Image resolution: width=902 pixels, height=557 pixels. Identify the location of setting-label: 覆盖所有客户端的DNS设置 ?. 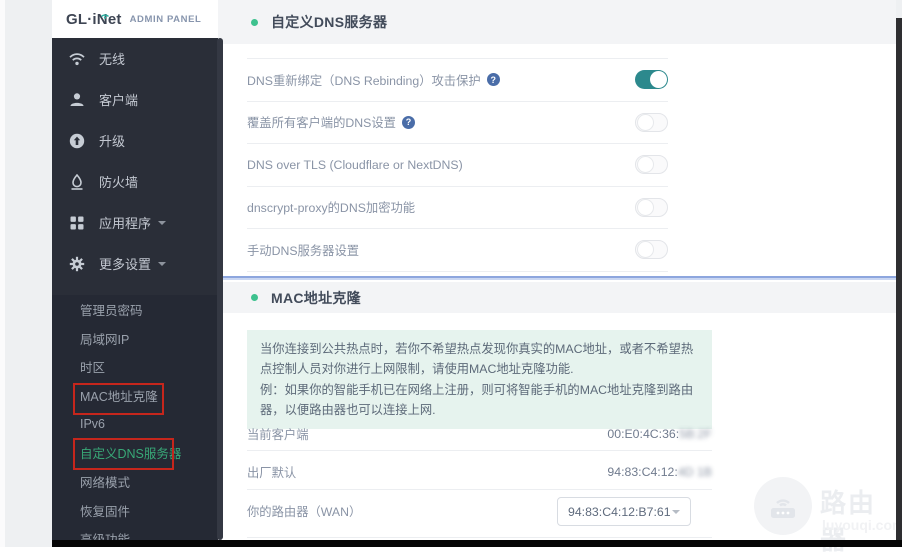
(331, 122).